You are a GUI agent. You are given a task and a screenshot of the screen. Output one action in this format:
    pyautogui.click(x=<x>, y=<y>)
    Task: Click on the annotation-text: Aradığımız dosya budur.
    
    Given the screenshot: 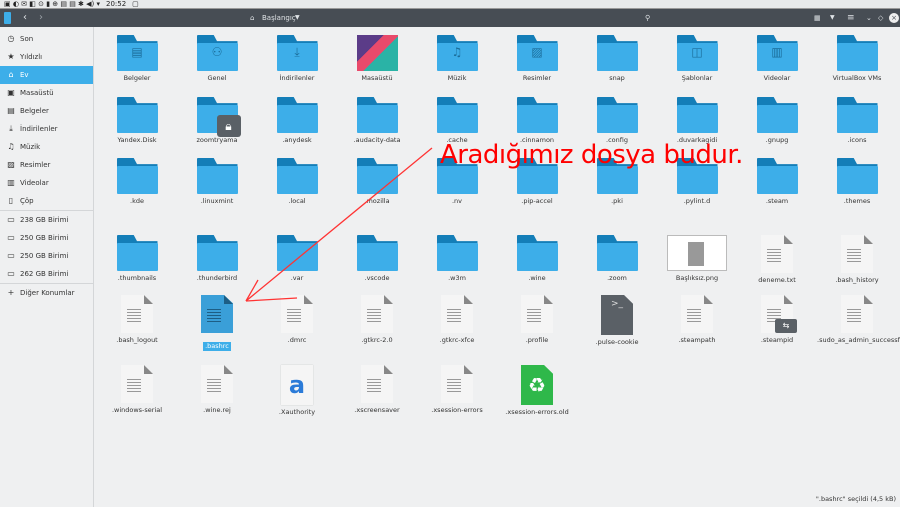 What is the action you would take?
    pyautogui.click(x=591, y=155)
    